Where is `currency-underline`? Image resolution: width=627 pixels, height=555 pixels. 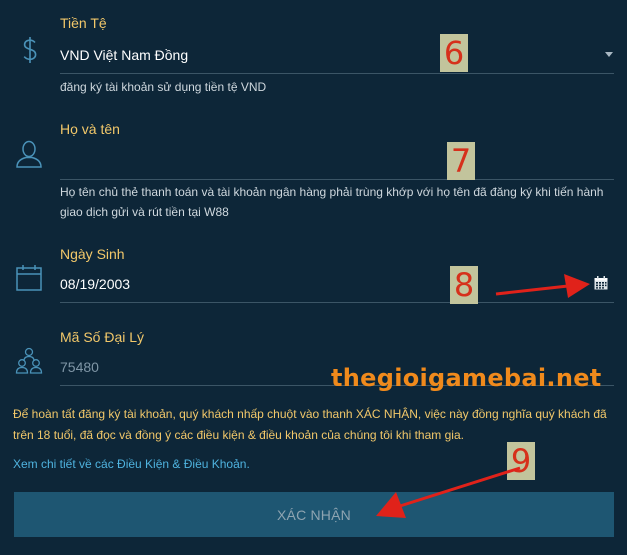
currency-underline is located at coordinates (337, 73).